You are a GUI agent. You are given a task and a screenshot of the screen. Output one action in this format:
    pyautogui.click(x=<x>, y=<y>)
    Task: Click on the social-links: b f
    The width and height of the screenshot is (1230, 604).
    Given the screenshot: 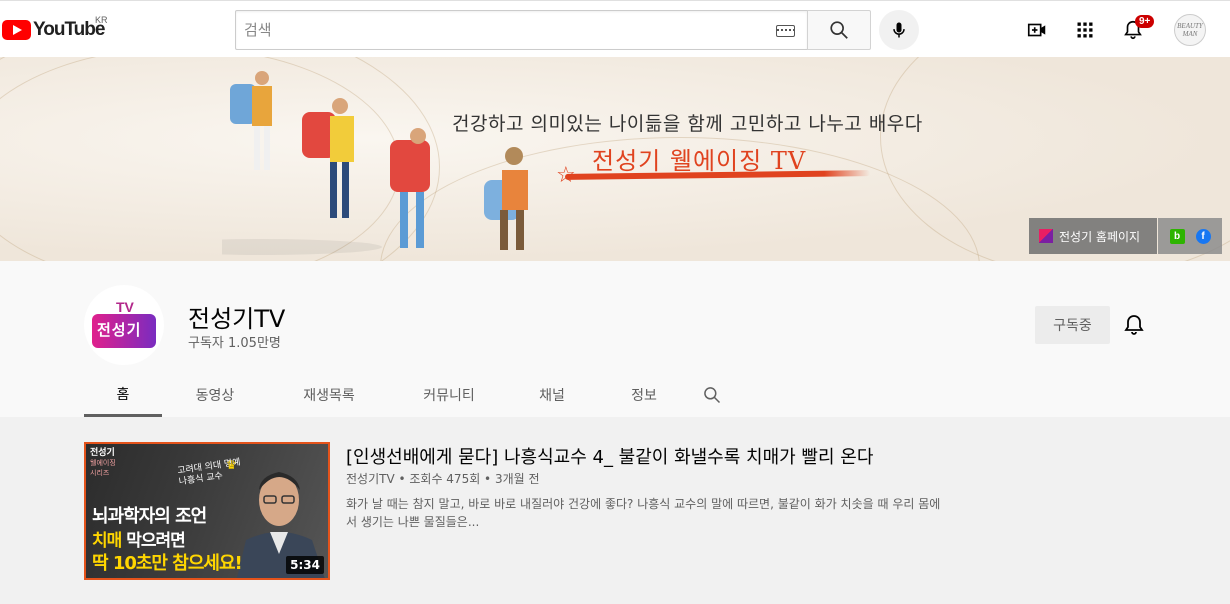 What is the action you would take?
    pyautogui.click(x=1190, y=236)
    